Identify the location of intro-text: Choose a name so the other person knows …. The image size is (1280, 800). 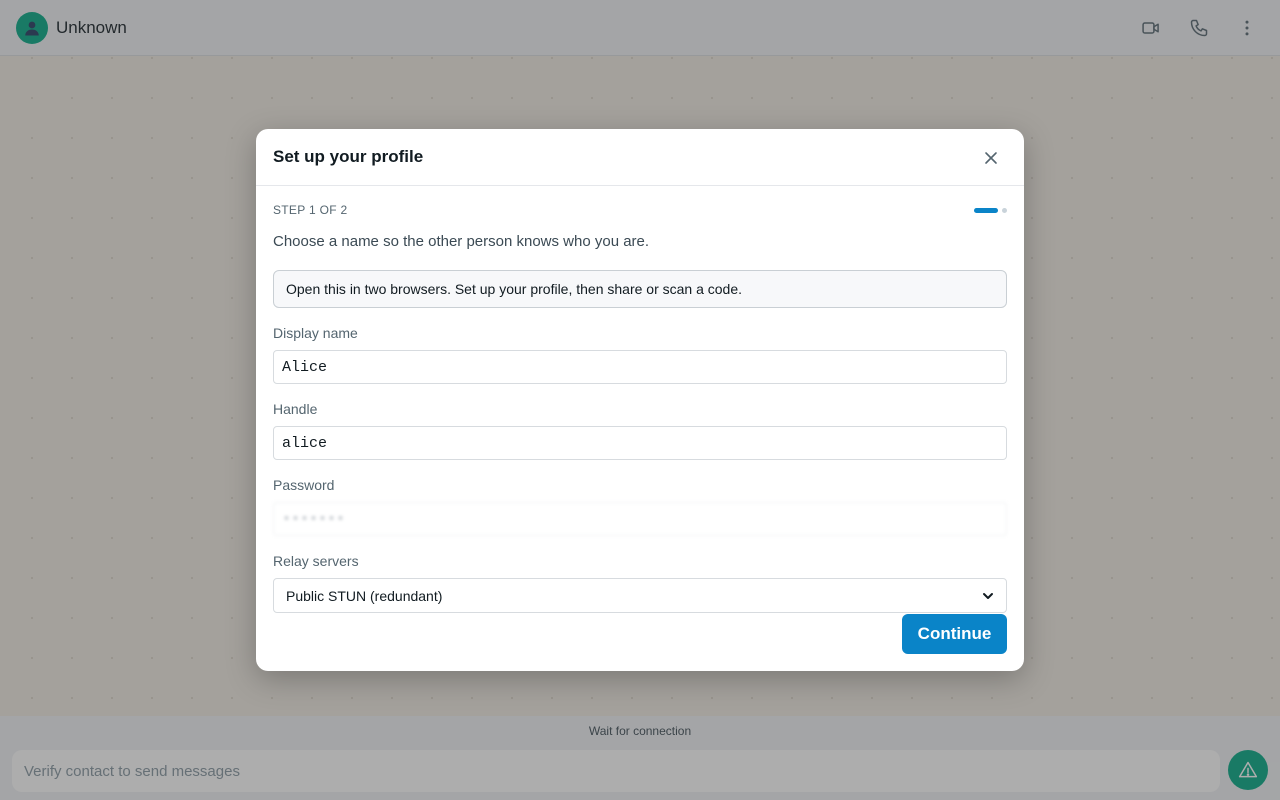
(461, 241).